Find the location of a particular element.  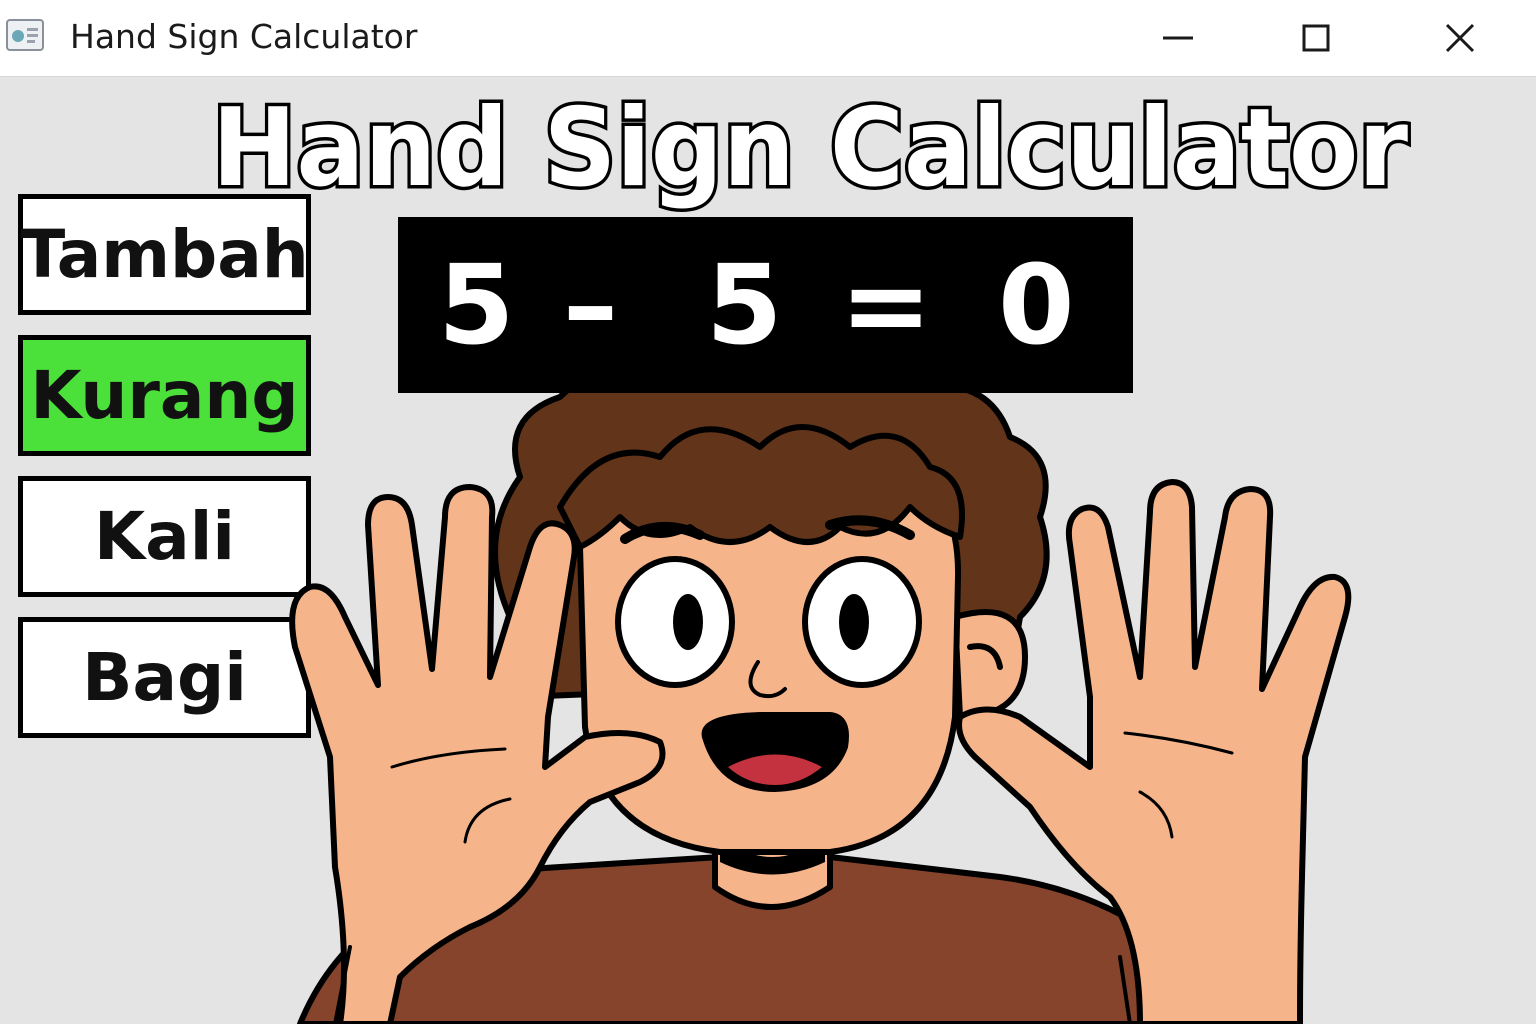

title-bar: Hand Sign Calculator is located at coordinates (768, 38).